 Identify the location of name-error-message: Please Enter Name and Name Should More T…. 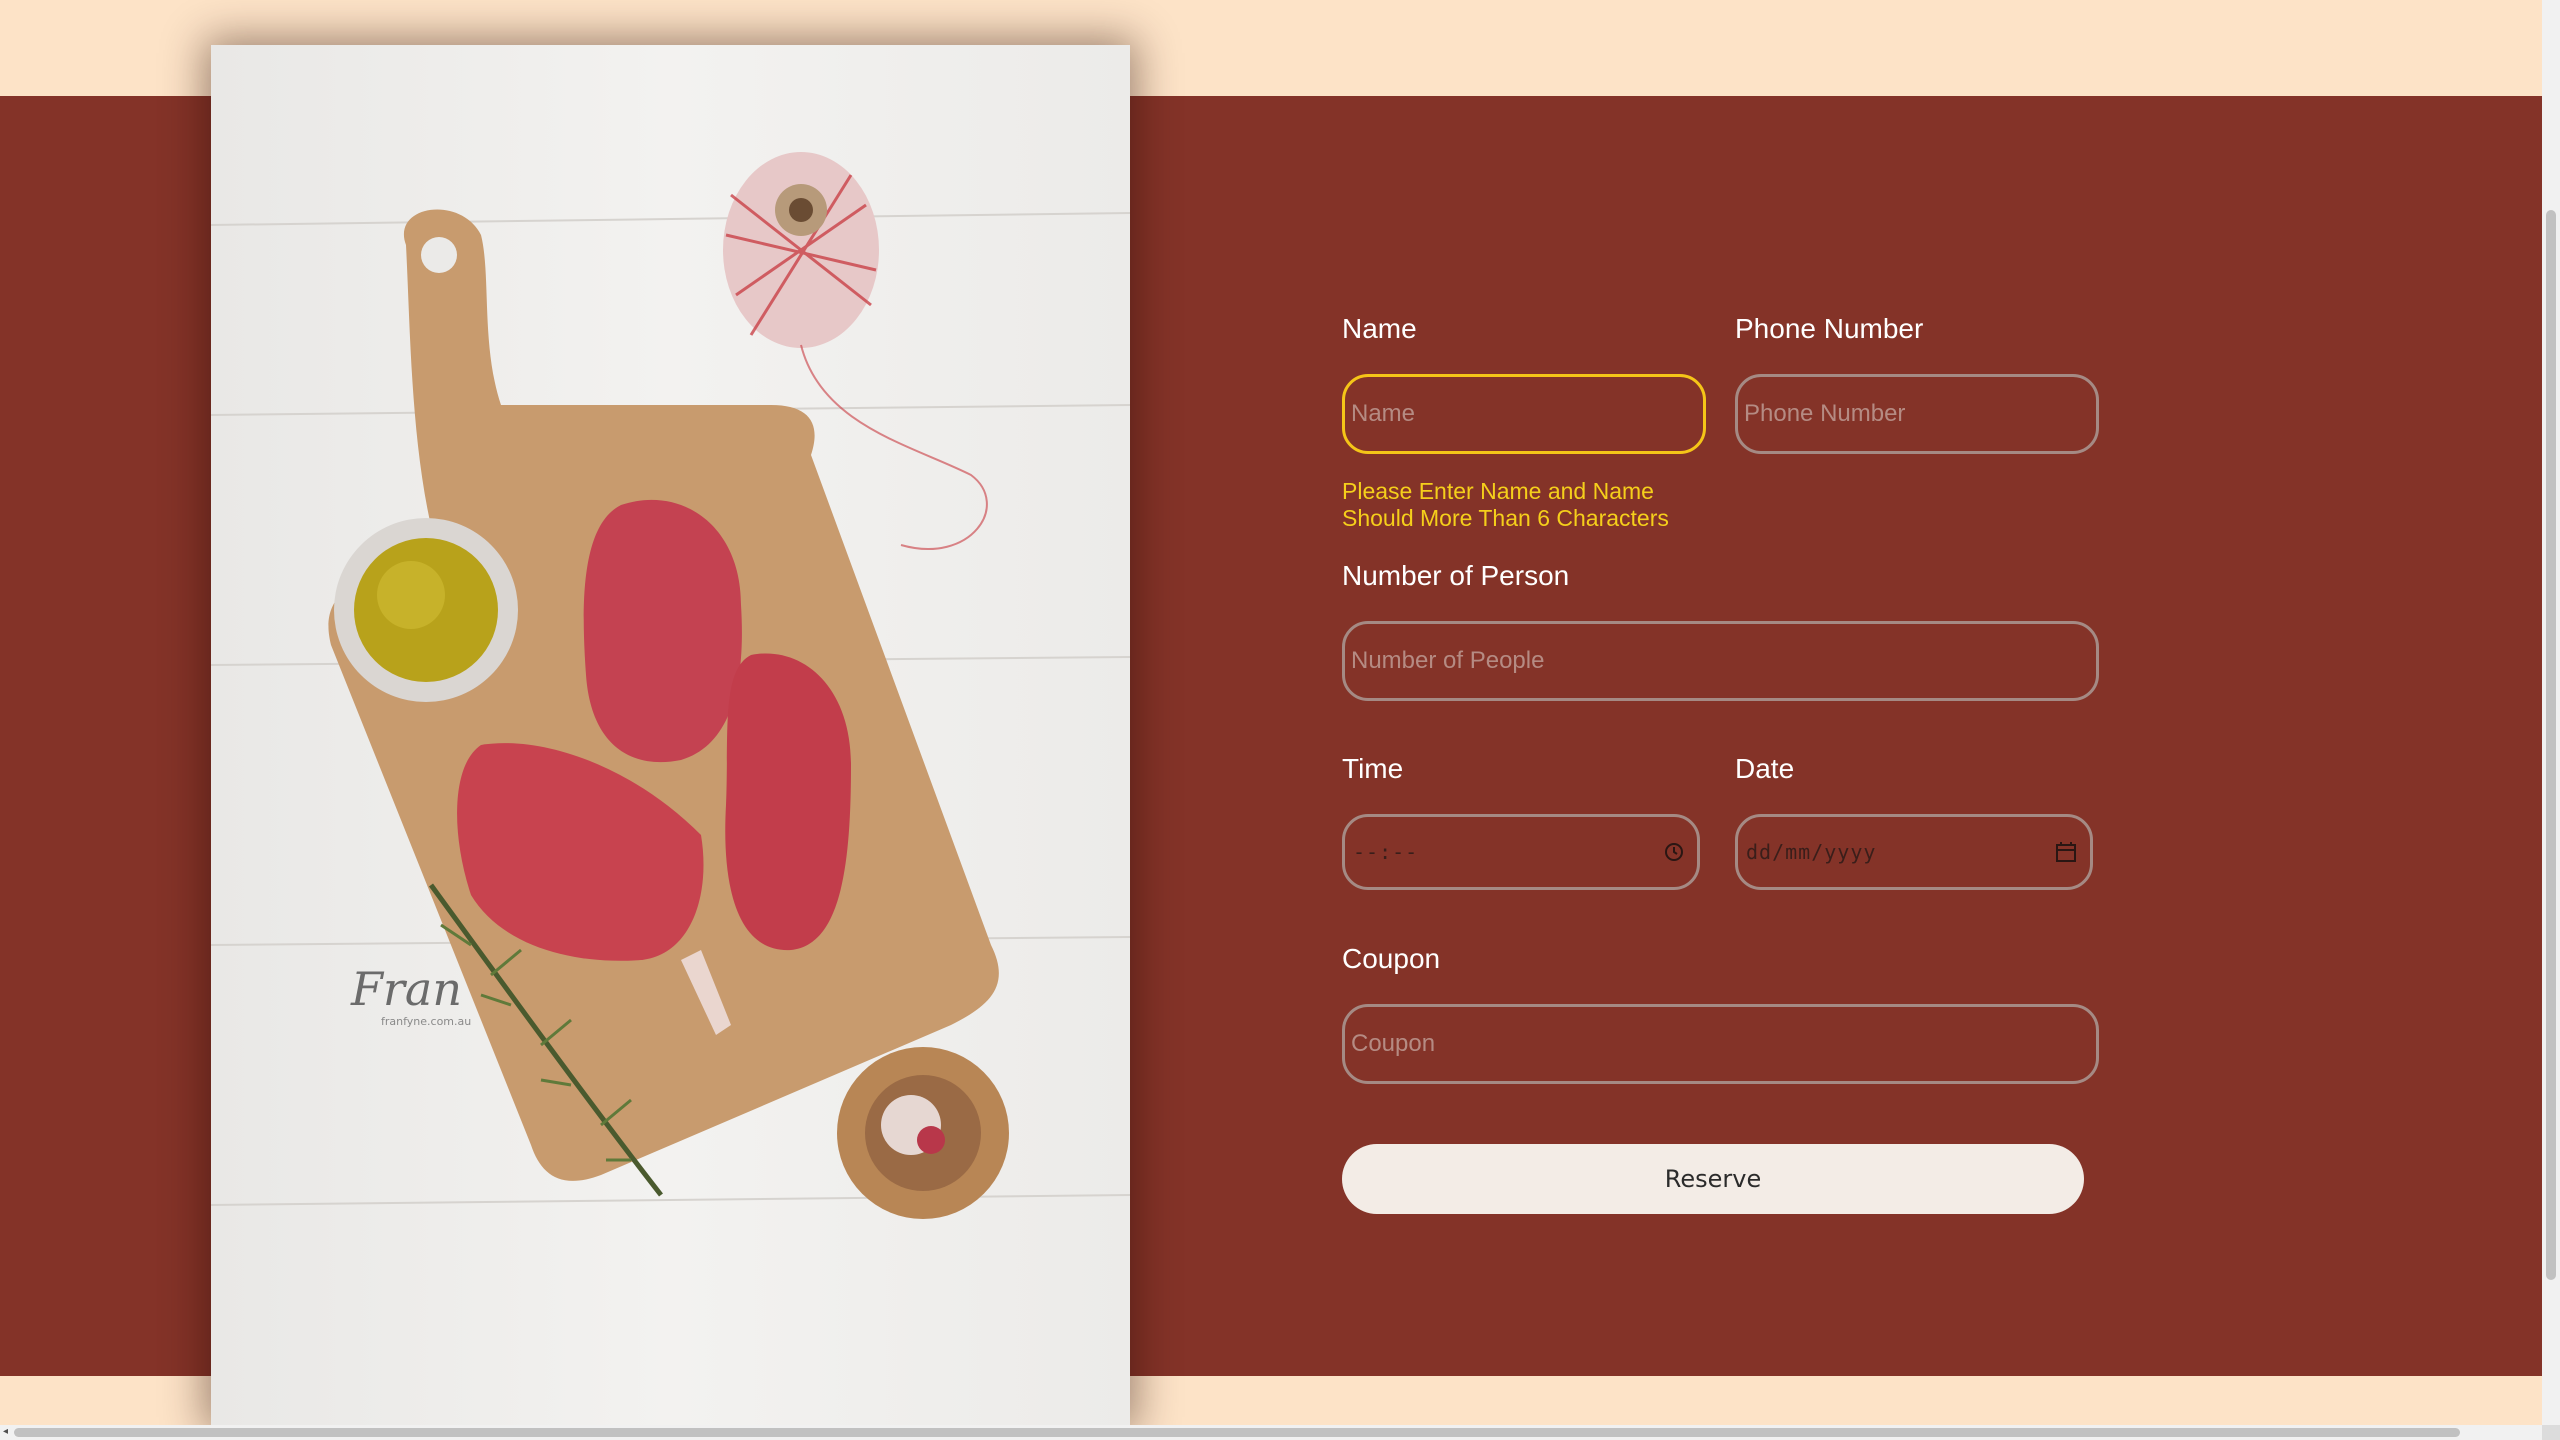
(1505, 504).